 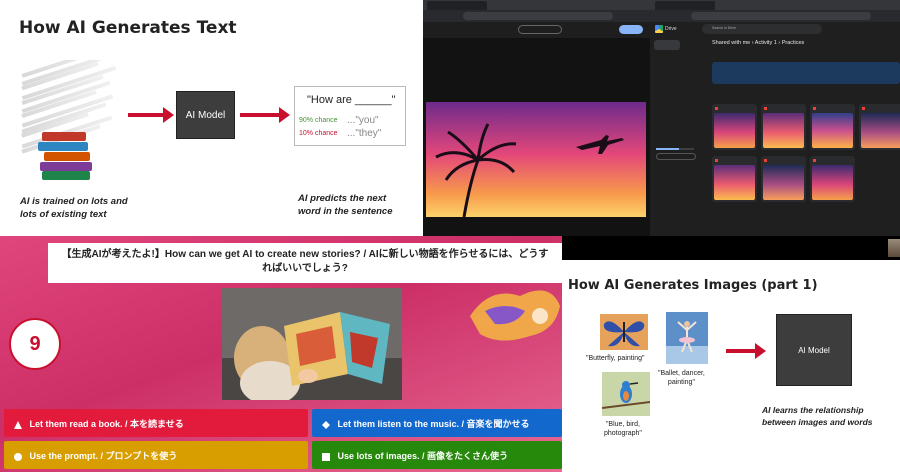 I want to click on new-button, so click(x=667, y=45).